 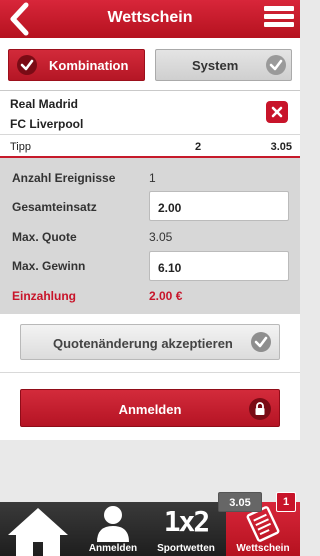 I want to click on max-win-label: Max. Gewinn, so click(x=49, y=266).